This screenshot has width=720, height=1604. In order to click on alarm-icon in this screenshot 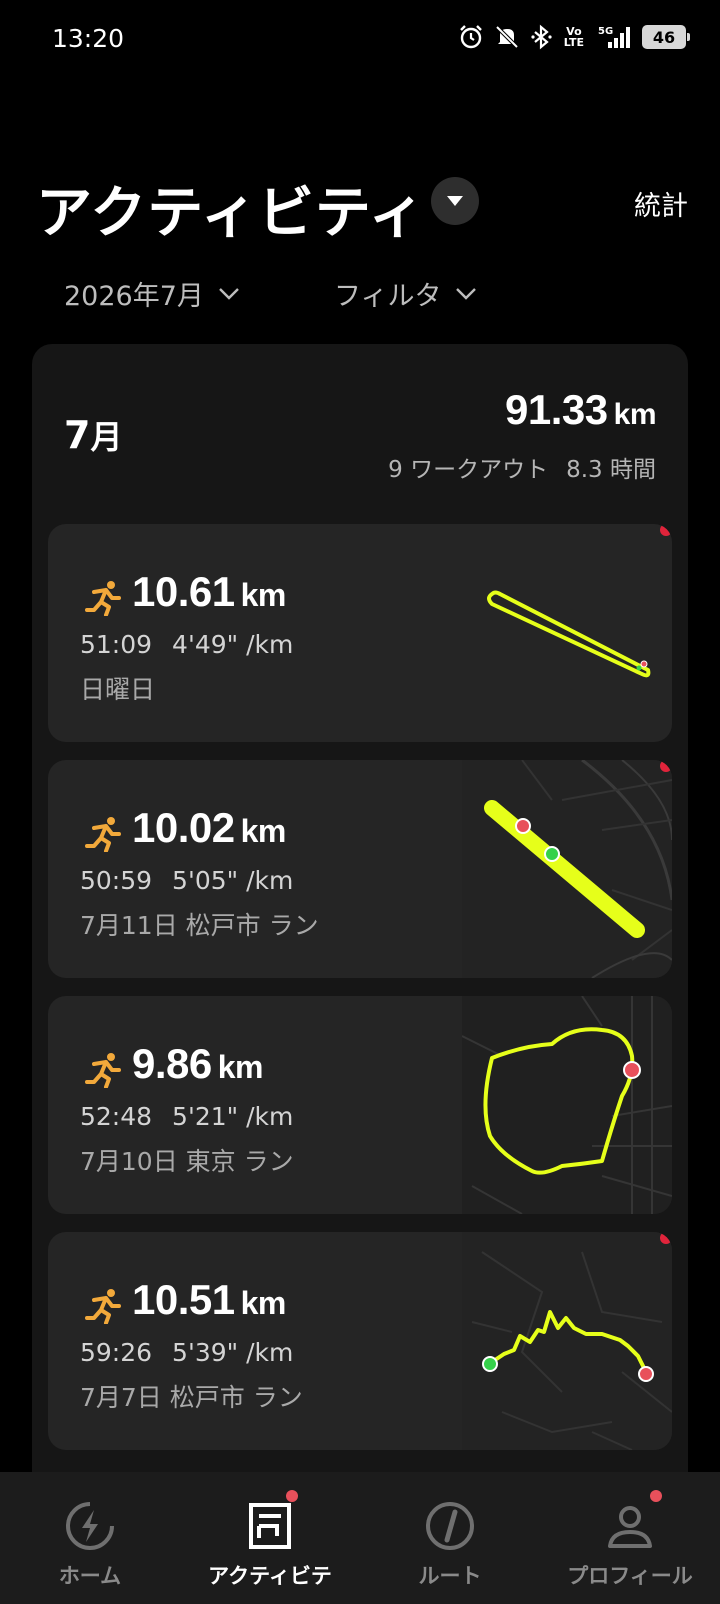, I will do `click(470, 37)`.